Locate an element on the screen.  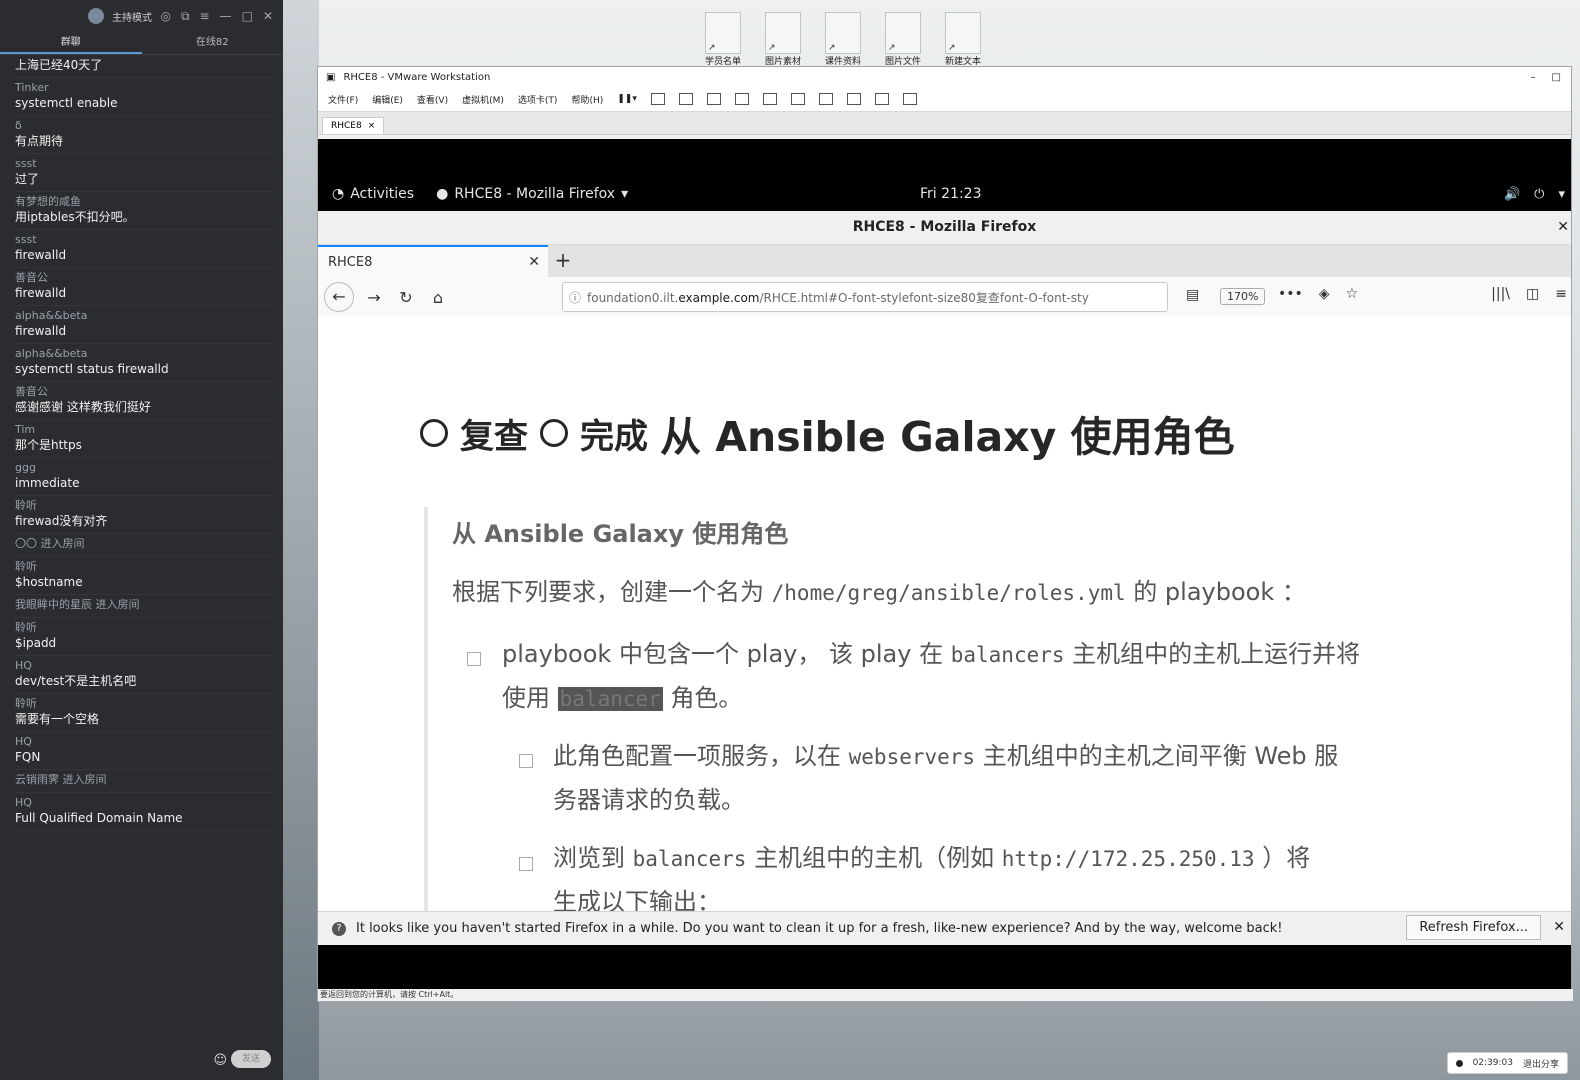
desktop-icon-3: 课件资料 is located at coordinates (843, 39).